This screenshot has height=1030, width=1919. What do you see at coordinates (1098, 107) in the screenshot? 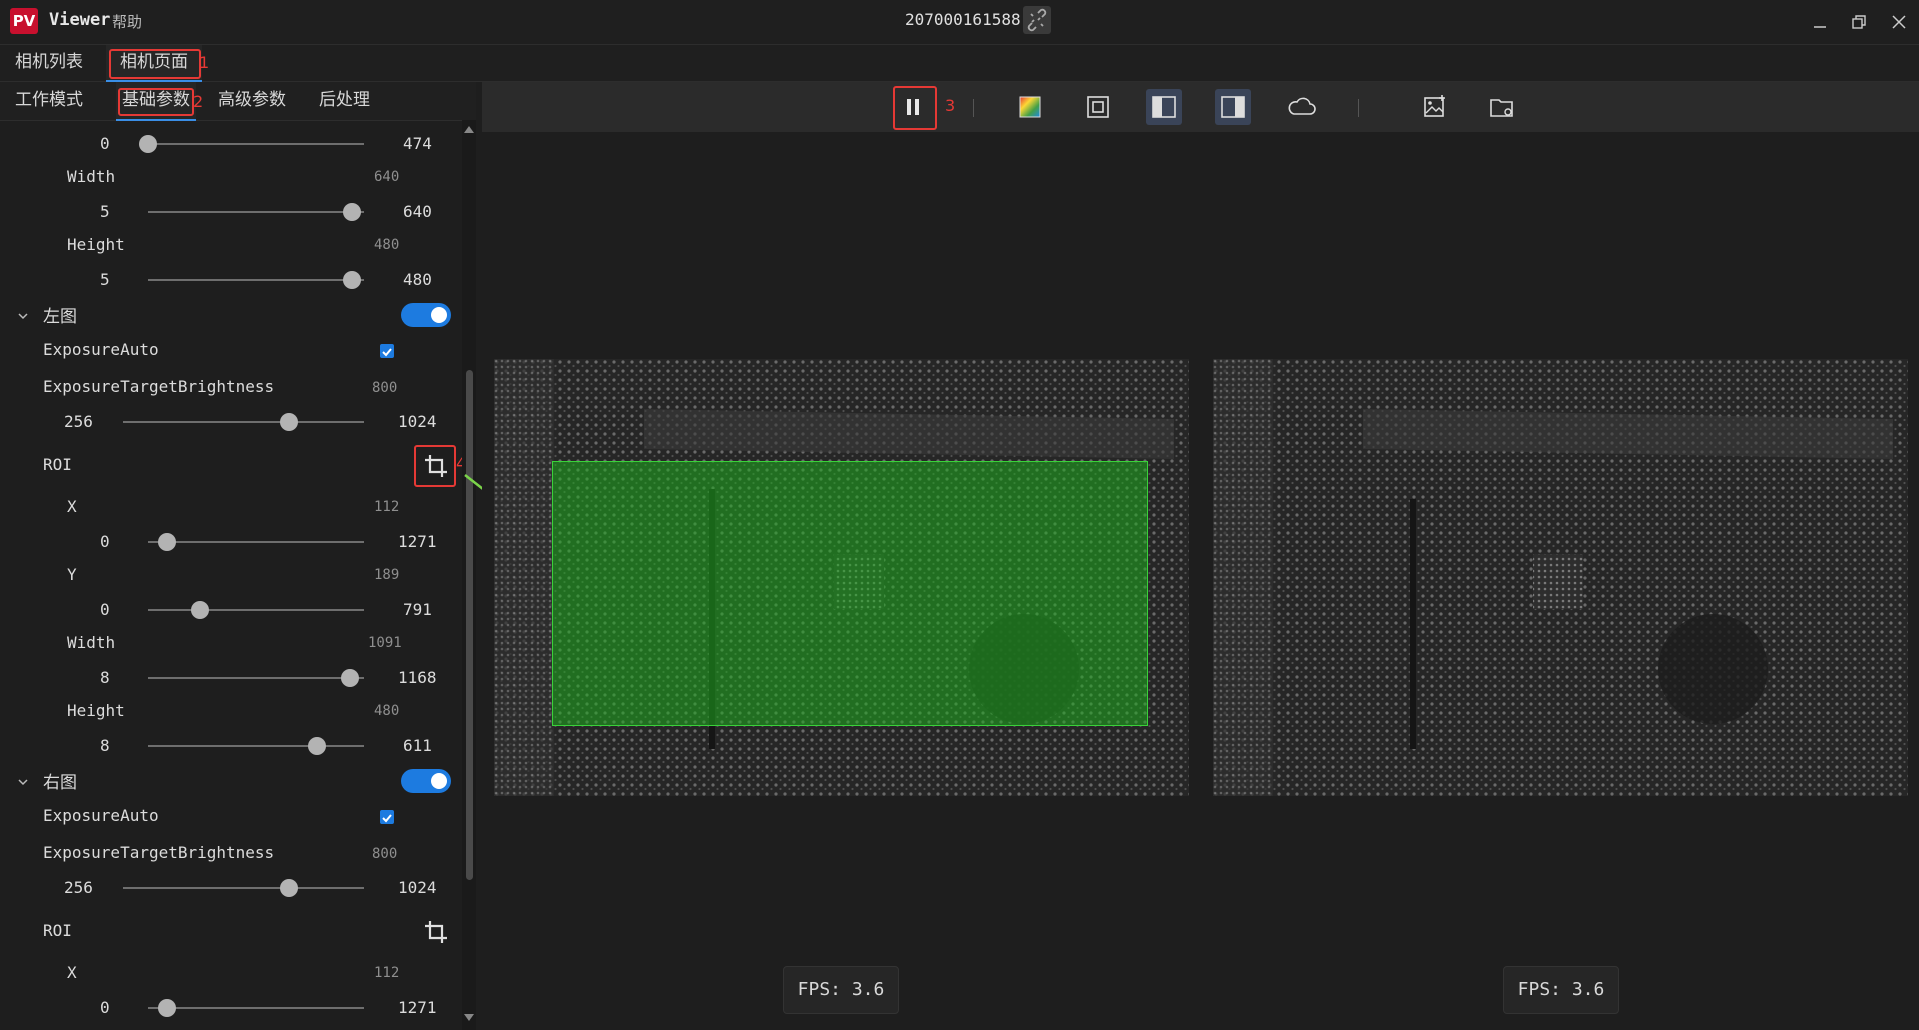
I see `frame-icon` at bounding box center [1098, 107].